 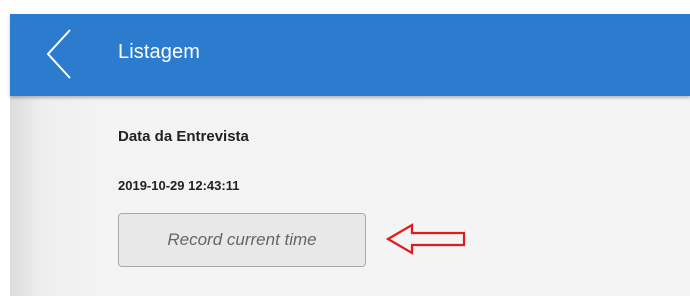 I want to click on page-title: Listagem, so click(x=159, y=52).